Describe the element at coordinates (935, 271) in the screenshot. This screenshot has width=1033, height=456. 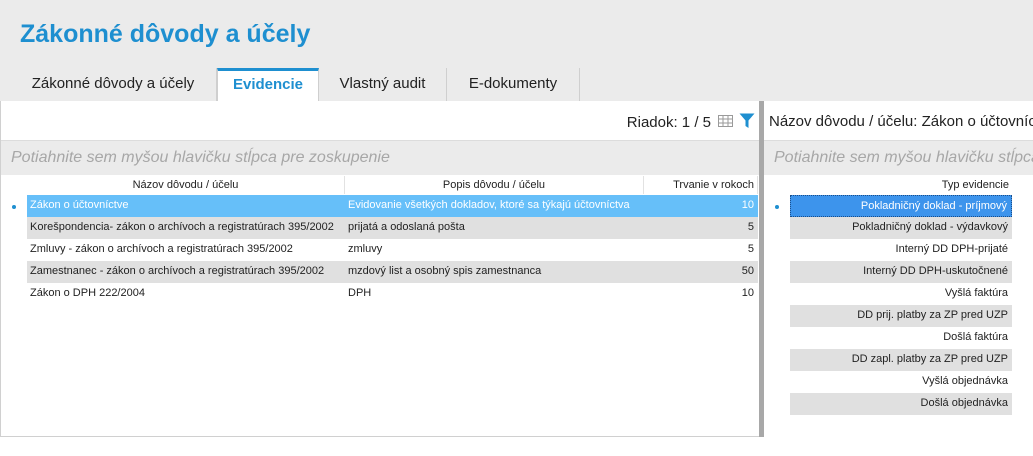
I see `record-type-label: Interný DD DPH-uskutočnené` at that location.